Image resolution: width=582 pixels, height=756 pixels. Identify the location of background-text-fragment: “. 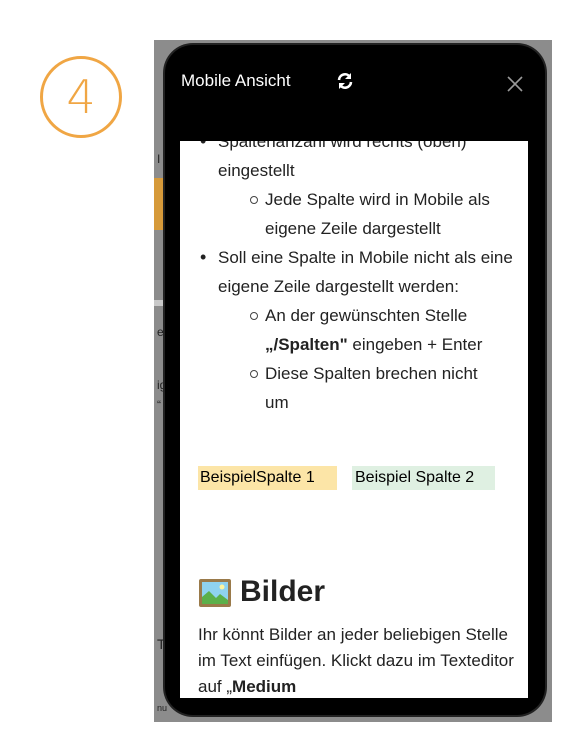
(159, 405).